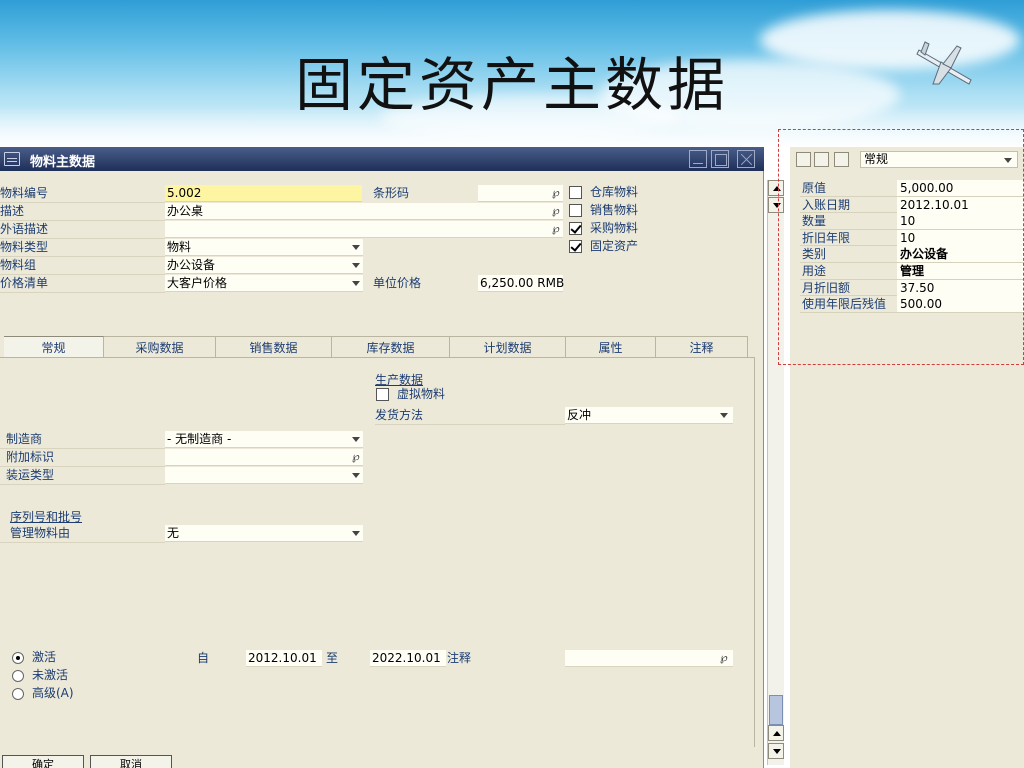 This screenshot has width=1024, height=768. Describe the element at coordinates (274, 347) in the screenshot. I see `tab-sales: 销售数据` at that location.